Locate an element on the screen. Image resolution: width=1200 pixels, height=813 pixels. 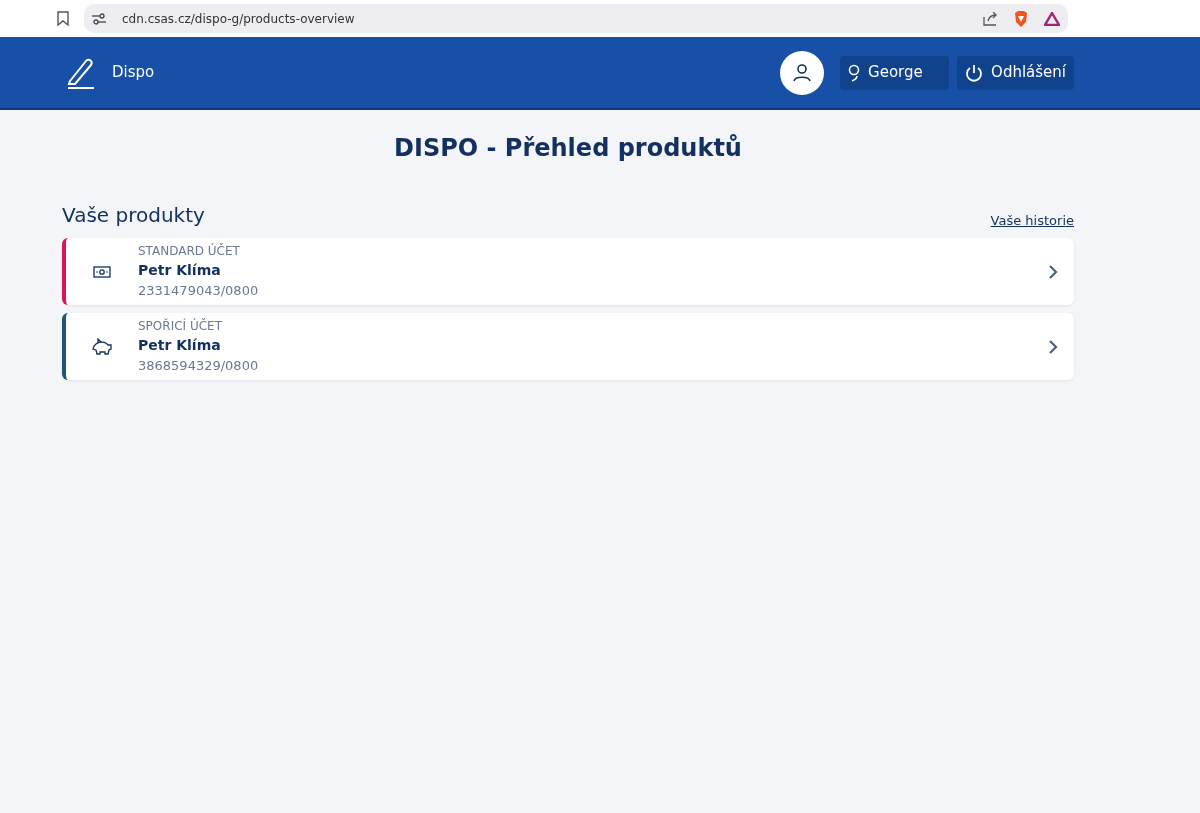
banknote-icon is located at coordinates (102, 271).